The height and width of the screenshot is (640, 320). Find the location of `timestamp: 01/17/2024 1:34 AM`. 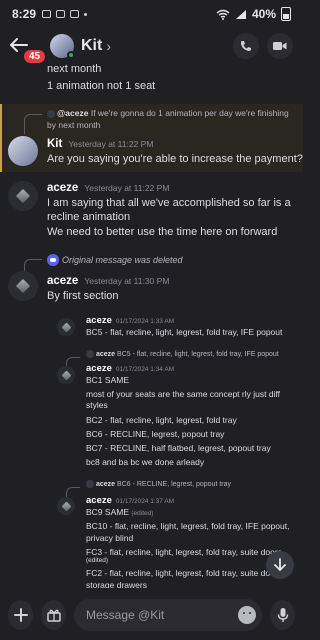

timestamp: 01/17/2024 1:34 AM is located at coordinates (145, 369).